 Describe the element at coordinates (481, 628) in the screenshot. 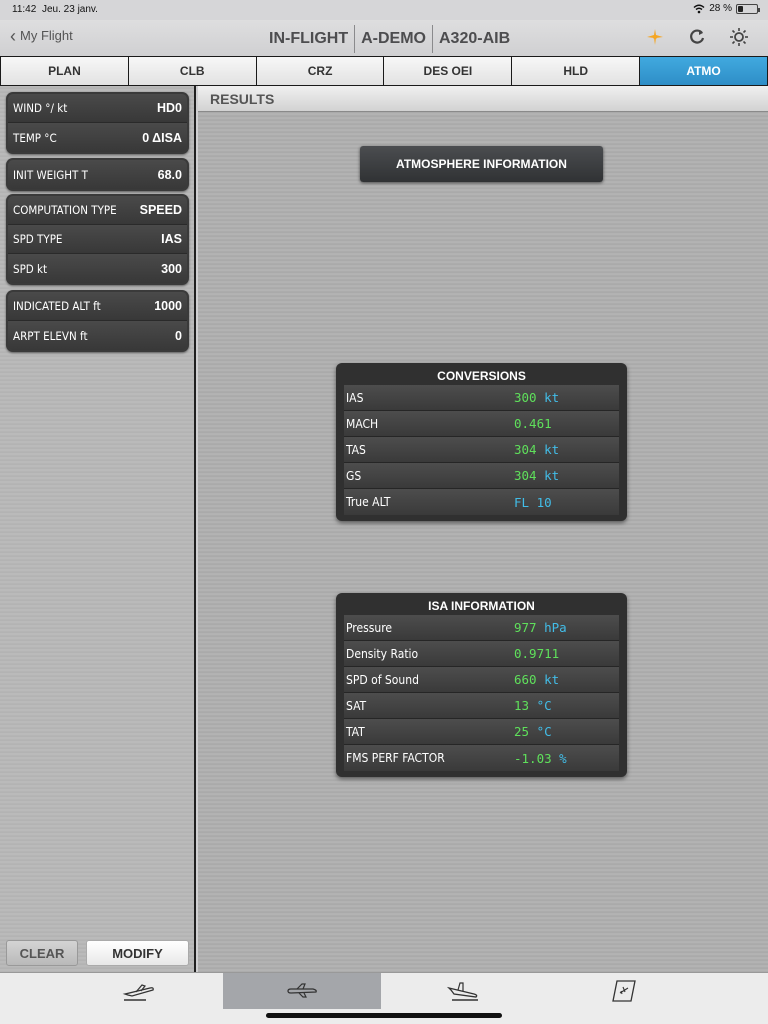

I see `isa-row-pressure: Pressure 977 hPa` at that location.